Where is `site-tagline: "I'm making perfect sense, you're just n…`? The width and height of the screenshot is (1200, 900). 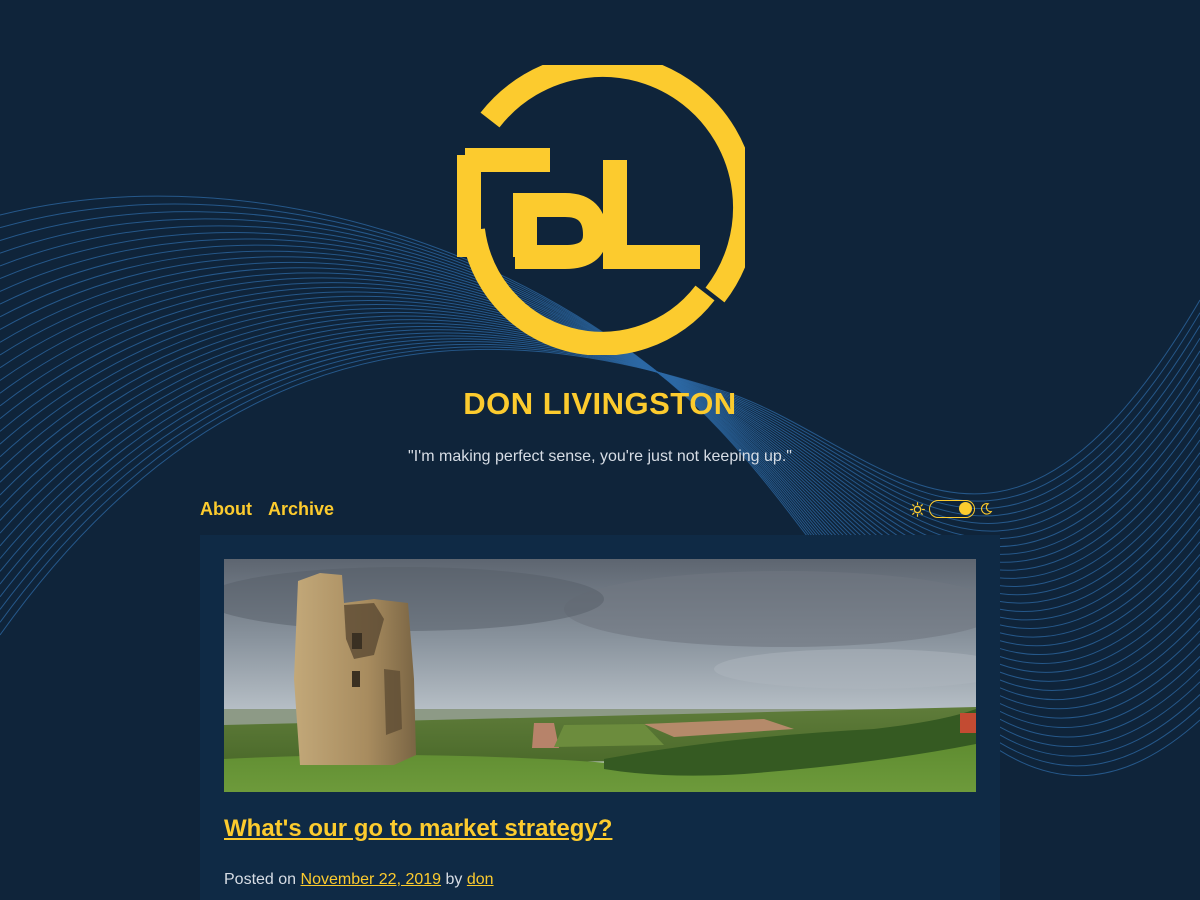 site-tagline: "I'm making perfect sense, you're just n… is located at coordinates (600, 456).